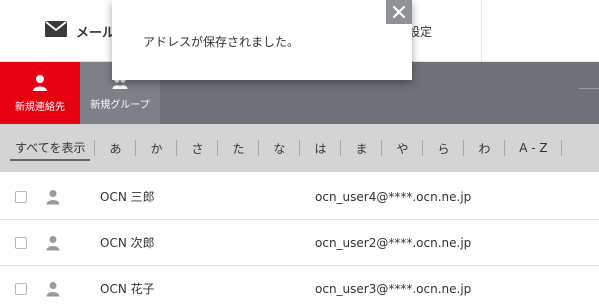 The image size is (599, 308). Describe the element at coordinates (197, 148) in the screenshot. I see `index-key-sa: さ` at that location.